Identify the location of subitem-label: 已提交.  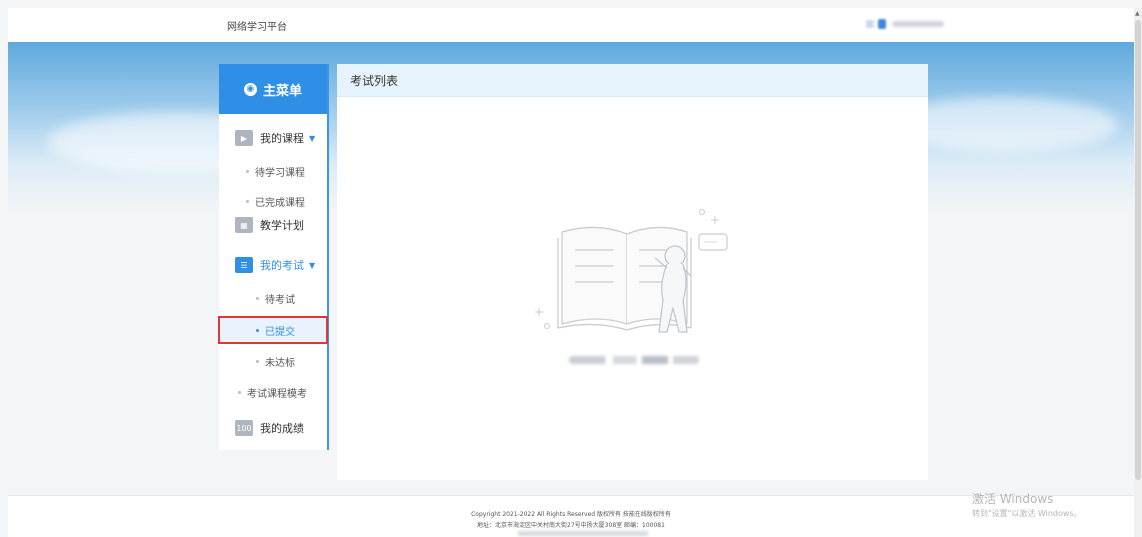
(280, 332).